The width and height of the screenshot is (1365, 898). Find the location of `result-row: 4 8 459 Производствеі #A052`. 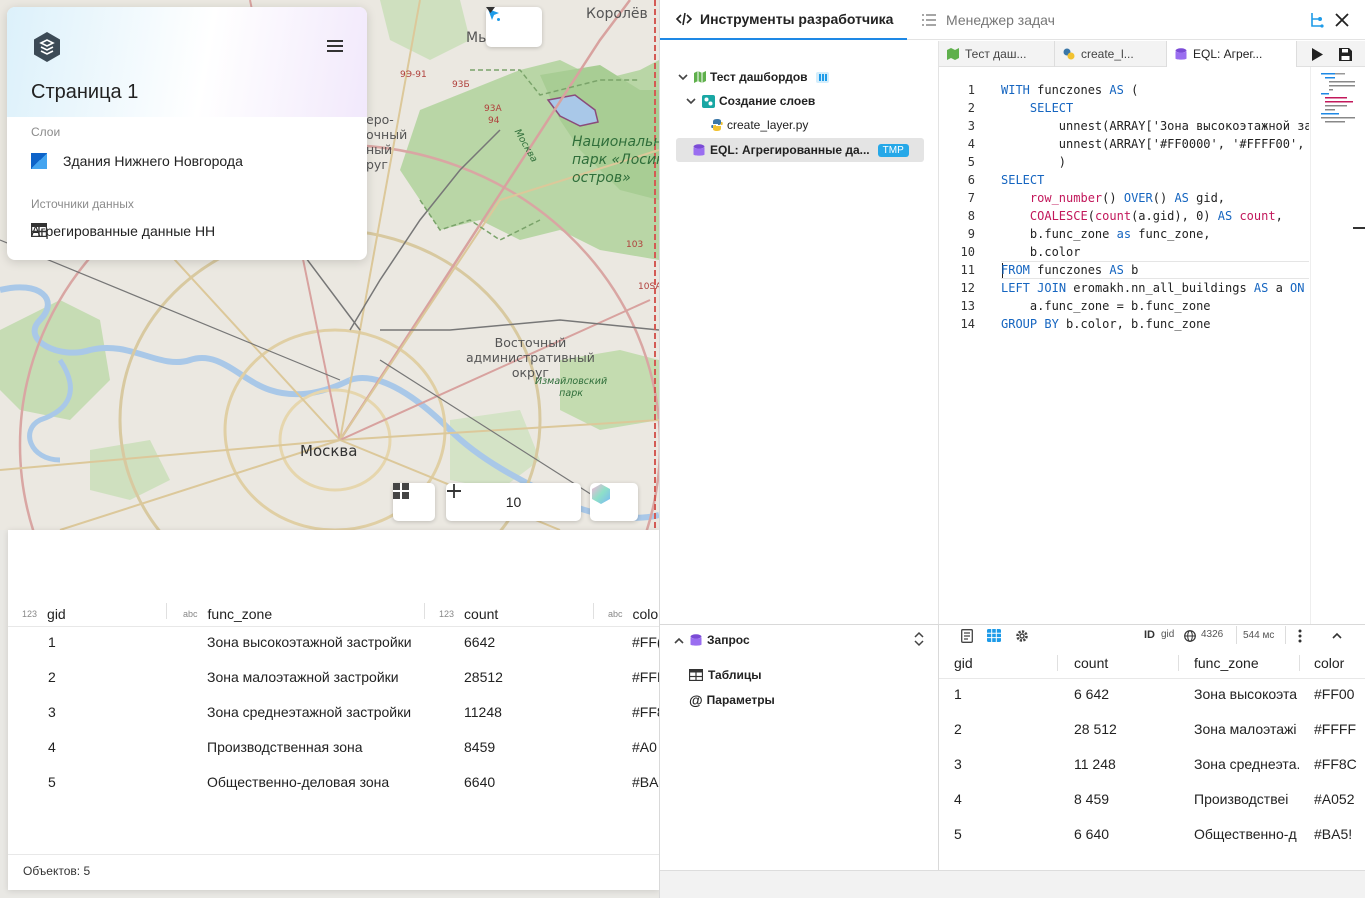

result-row: 4 8 459 Производствеі #A052 is located at coordinates (1152, 800).